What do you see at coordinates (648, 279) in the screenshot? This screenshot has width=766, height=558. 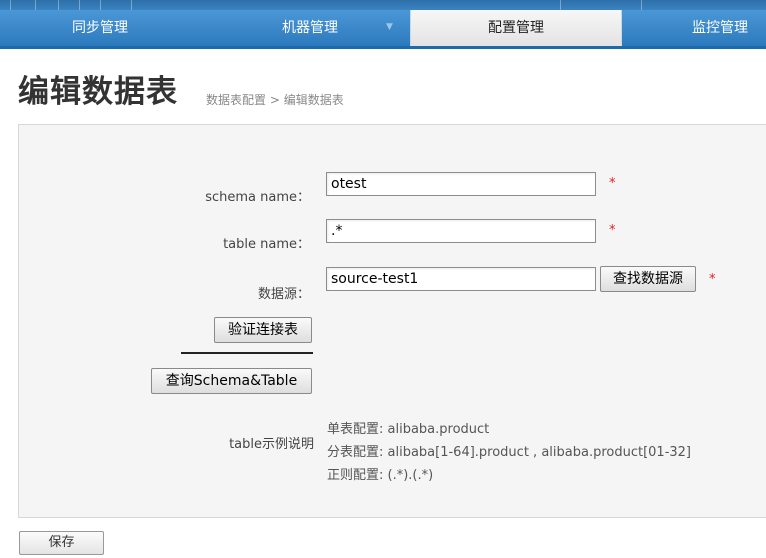 I see `find-datasource-button: 查找数据源` at bounding box center [648, 279].